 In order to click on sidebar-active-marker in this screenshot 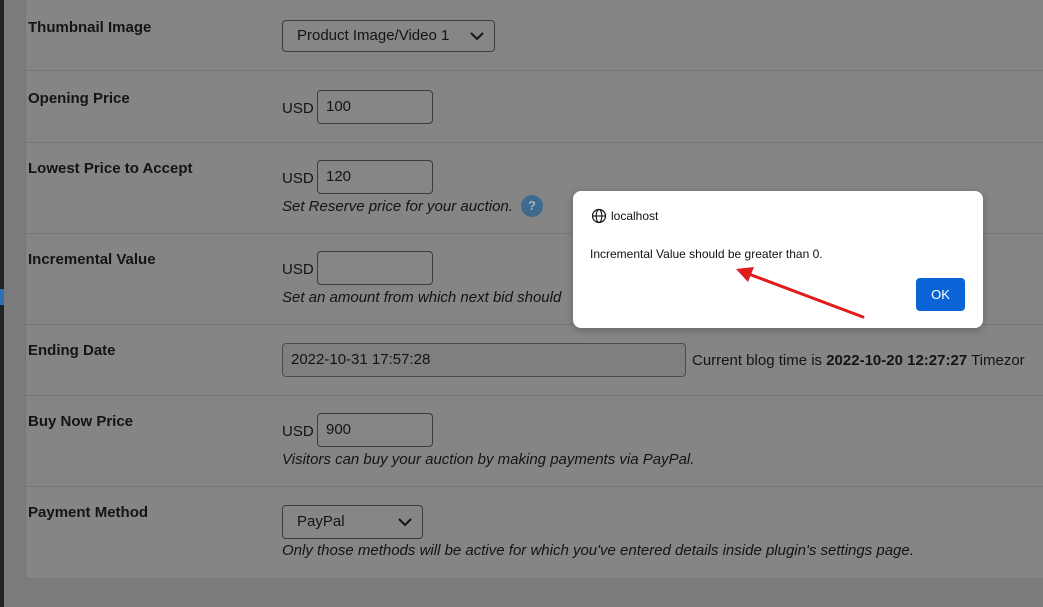, I will do `click(2, 297)`.